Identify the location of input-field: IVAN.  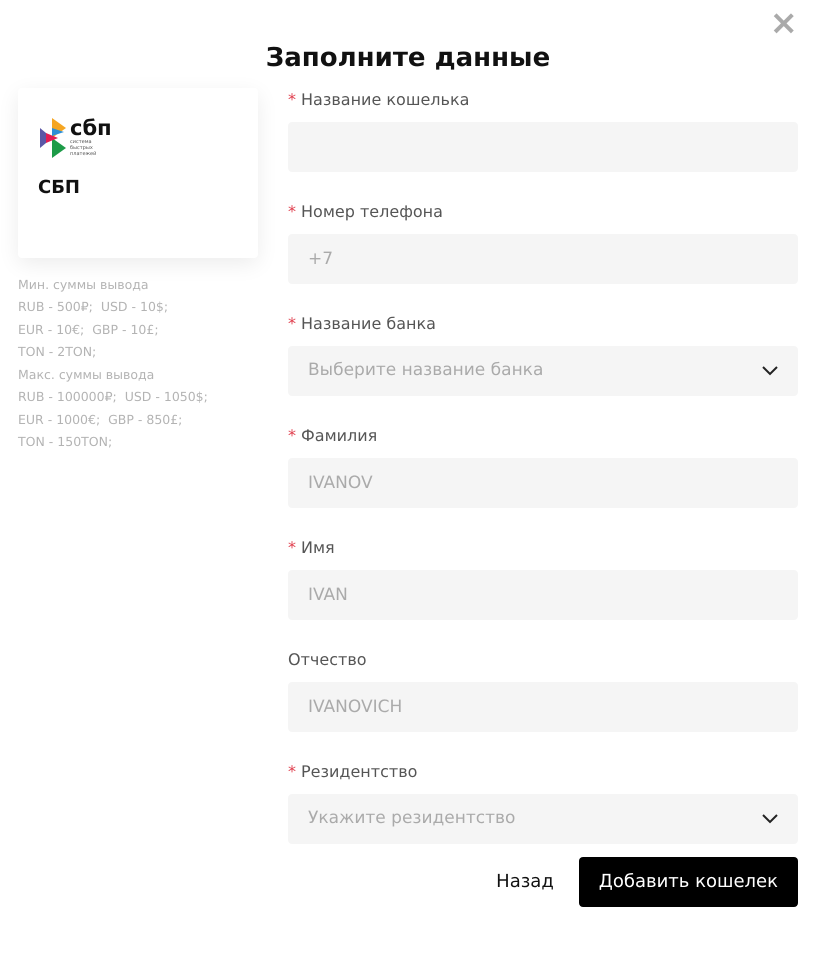
(543, 595).